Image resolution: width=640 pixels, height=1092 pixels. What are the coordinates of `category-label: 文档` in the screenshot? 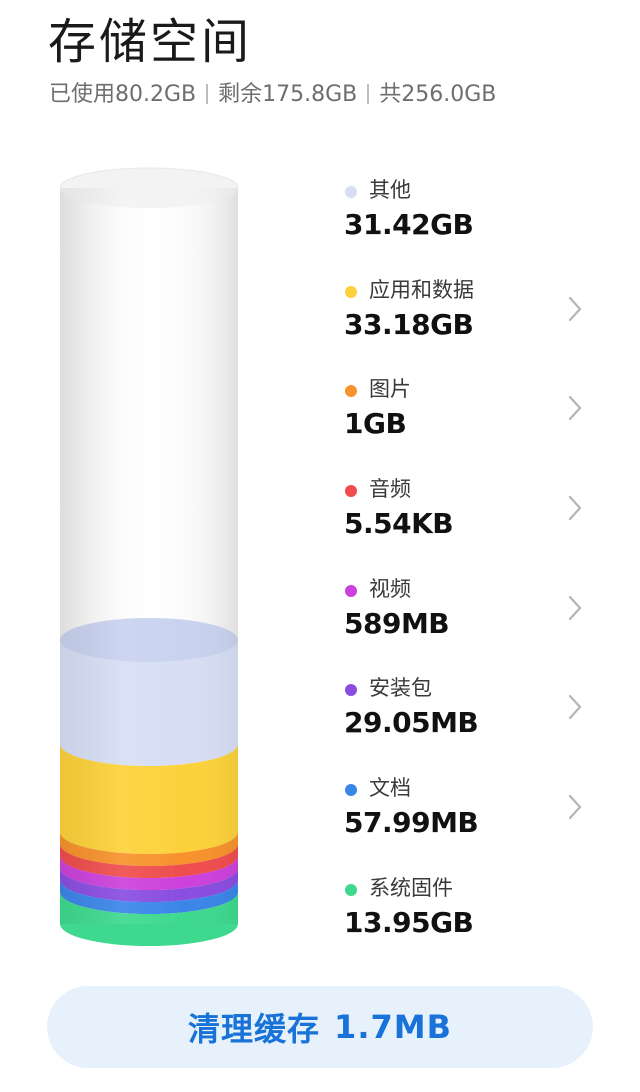 It's located at (390, 788).